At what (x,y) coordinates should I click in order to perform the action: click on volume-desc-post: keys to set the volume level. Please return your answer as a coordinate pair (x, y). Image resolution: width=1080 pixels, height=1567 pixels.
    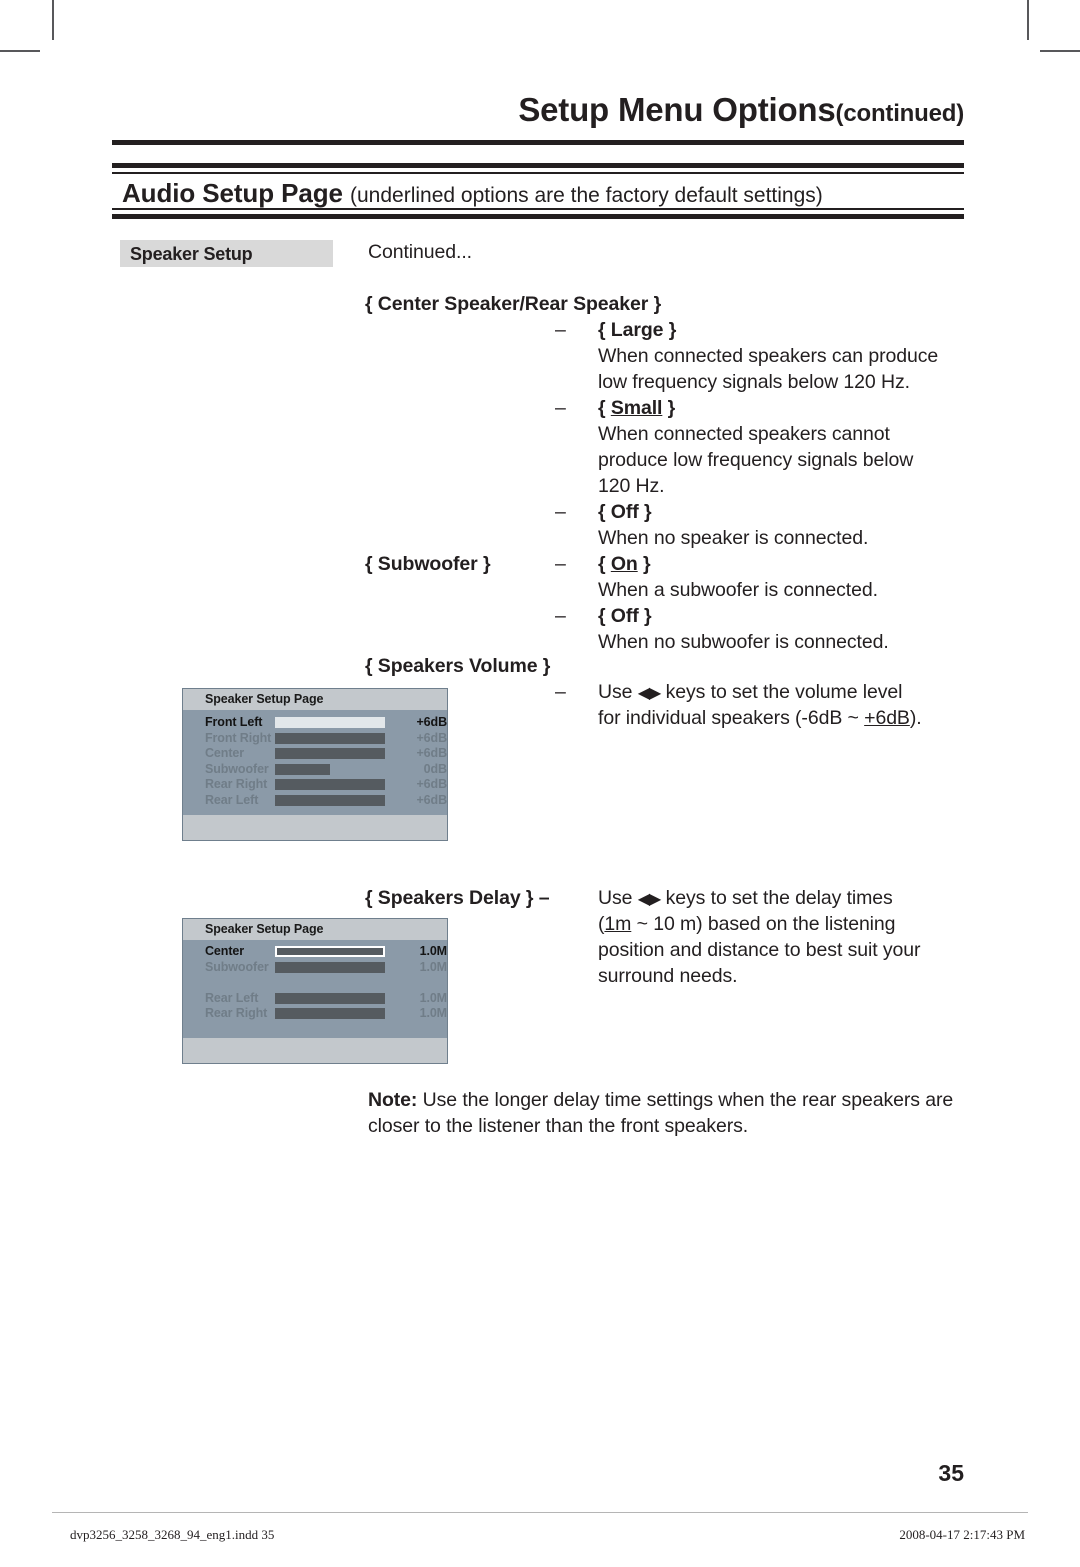
    Looking at the image, I should click on (781, 692).